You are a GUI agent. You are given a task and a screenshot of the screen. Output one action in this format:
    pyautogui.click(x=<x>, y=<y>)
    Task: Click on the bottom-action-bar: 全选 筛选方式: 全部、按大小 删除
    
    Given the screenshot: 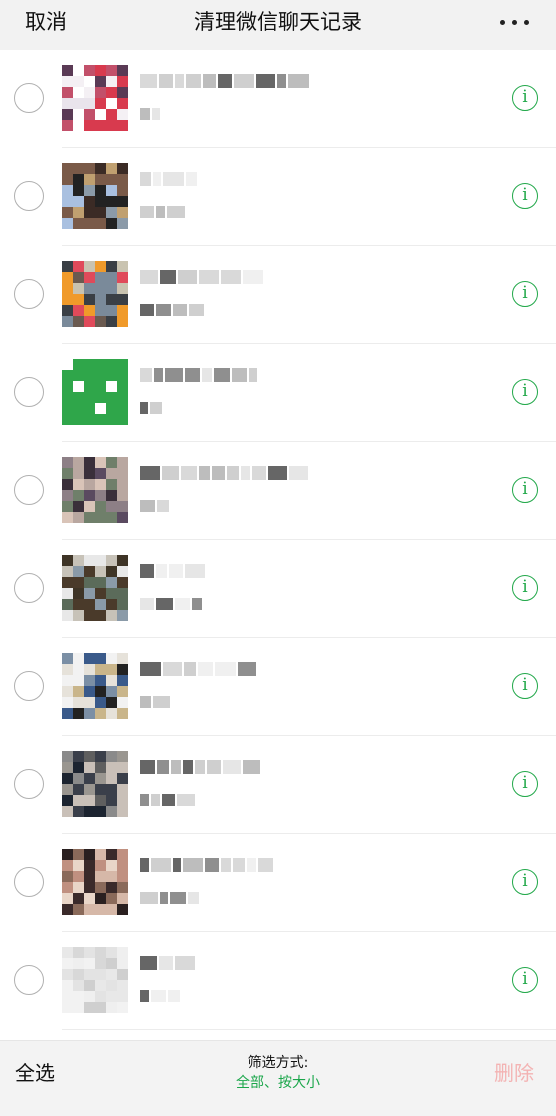 What is the action you would take?
    pyautogui.click(x=278, y=1078)
    